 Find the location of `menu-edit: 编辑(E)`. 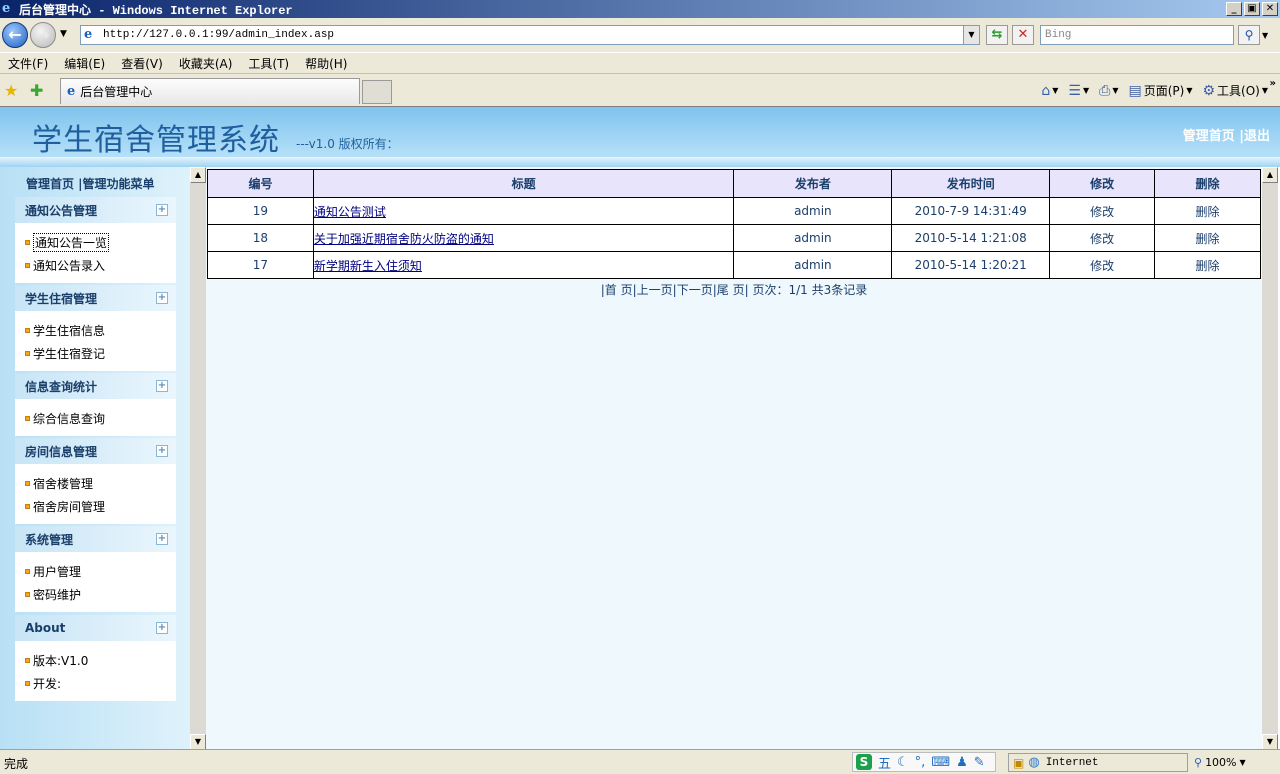

menu-edit: 编辑(E) is located at coordinates (84, 63).